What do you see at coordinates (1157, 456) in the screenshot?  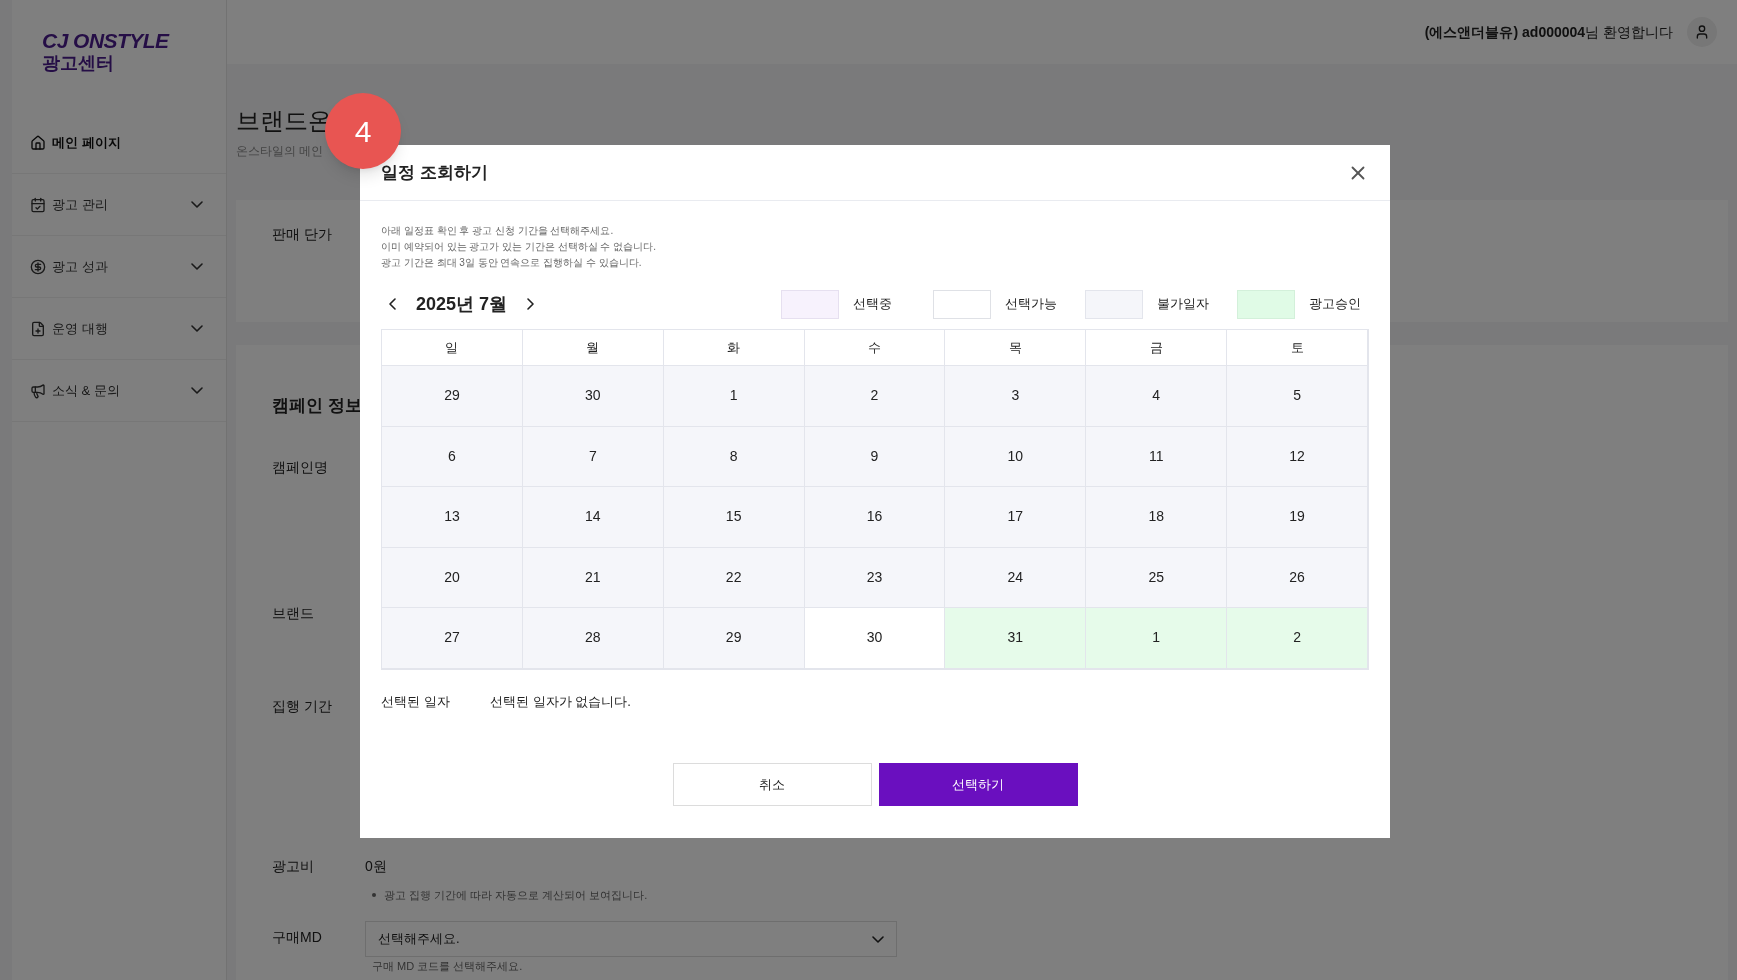 I see `calendar-day: 11` at bounding box center [1157, 456].